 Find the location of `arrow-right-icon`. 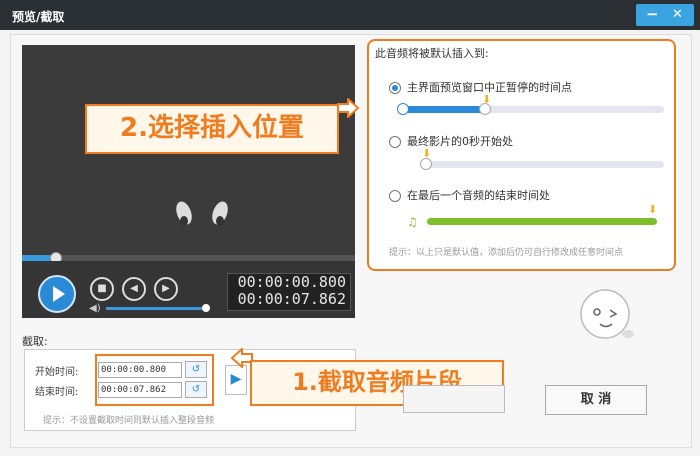

arrow-right-icon is located at coordinates (348, 108).